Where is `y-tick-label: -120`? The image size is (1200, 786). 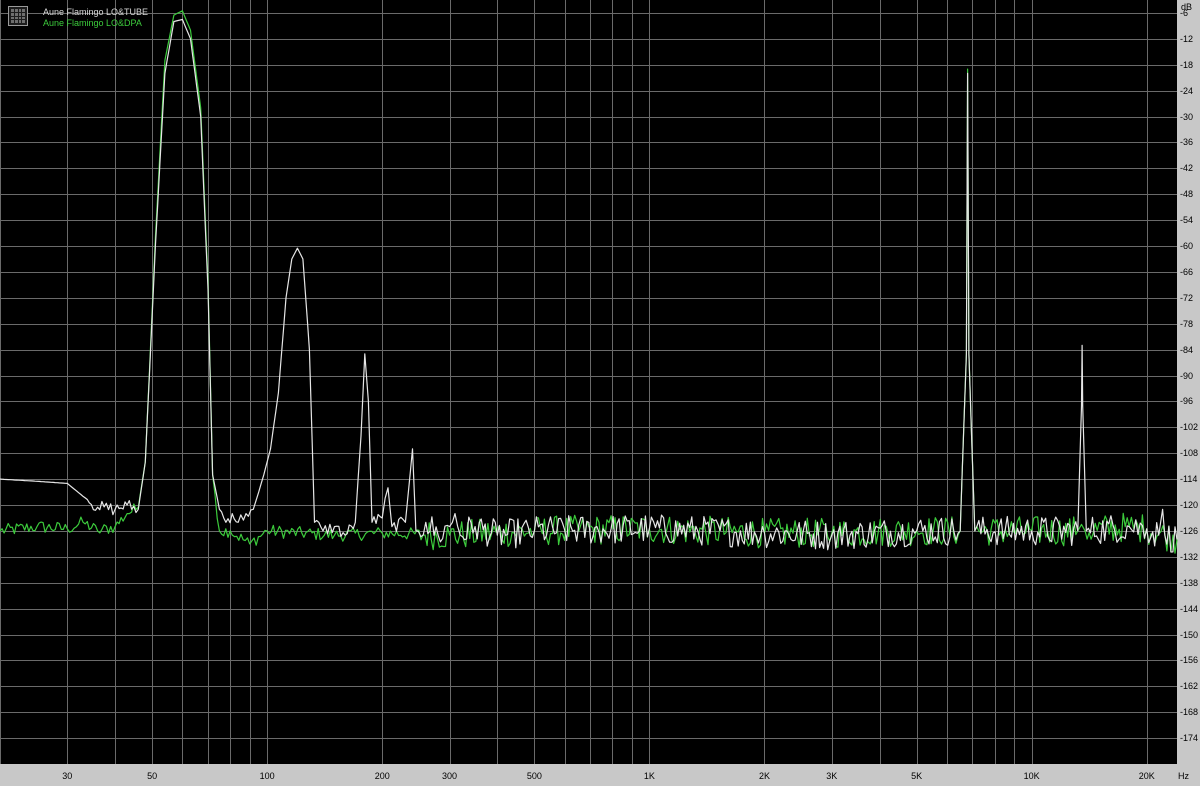 y-tick-label: -120 is located at coordinates (1189, 505).